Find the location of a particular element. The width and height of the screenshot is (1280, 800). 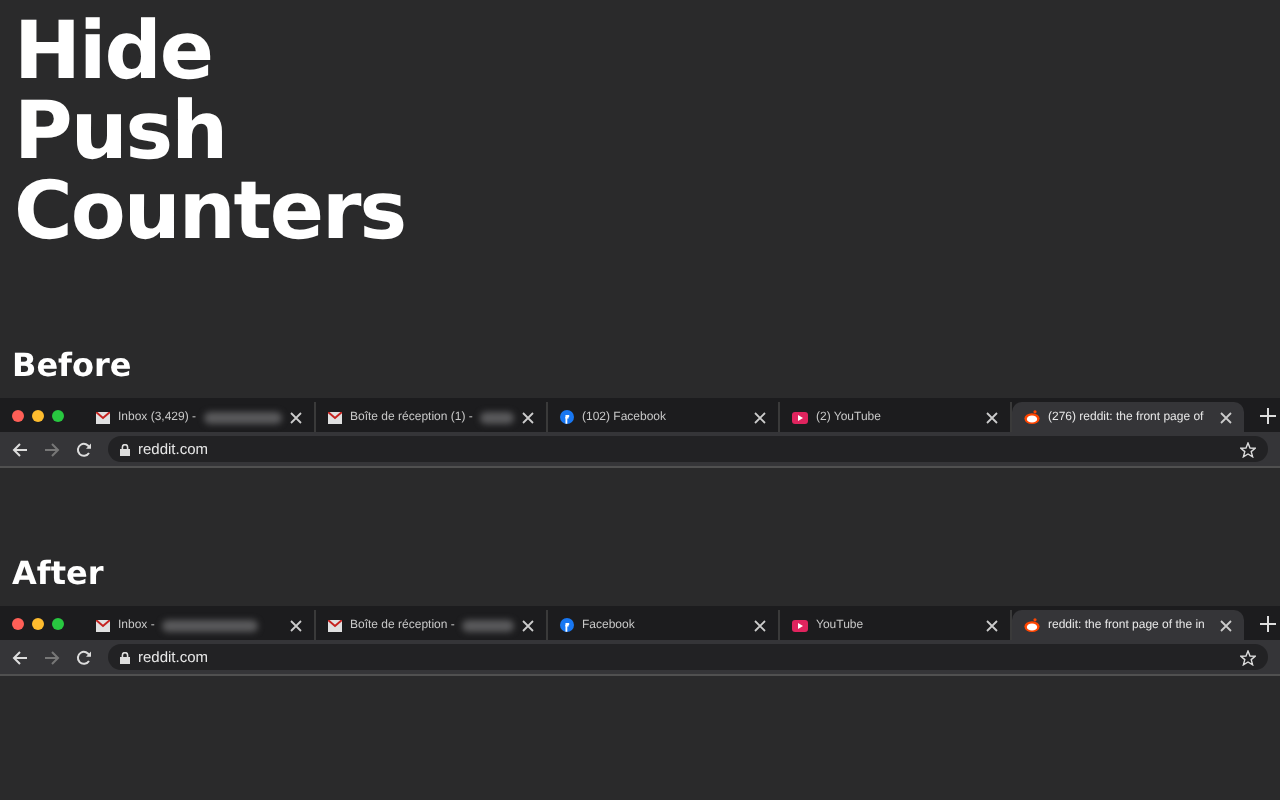

headline-text: Counters is located at coordinates (211, 212).